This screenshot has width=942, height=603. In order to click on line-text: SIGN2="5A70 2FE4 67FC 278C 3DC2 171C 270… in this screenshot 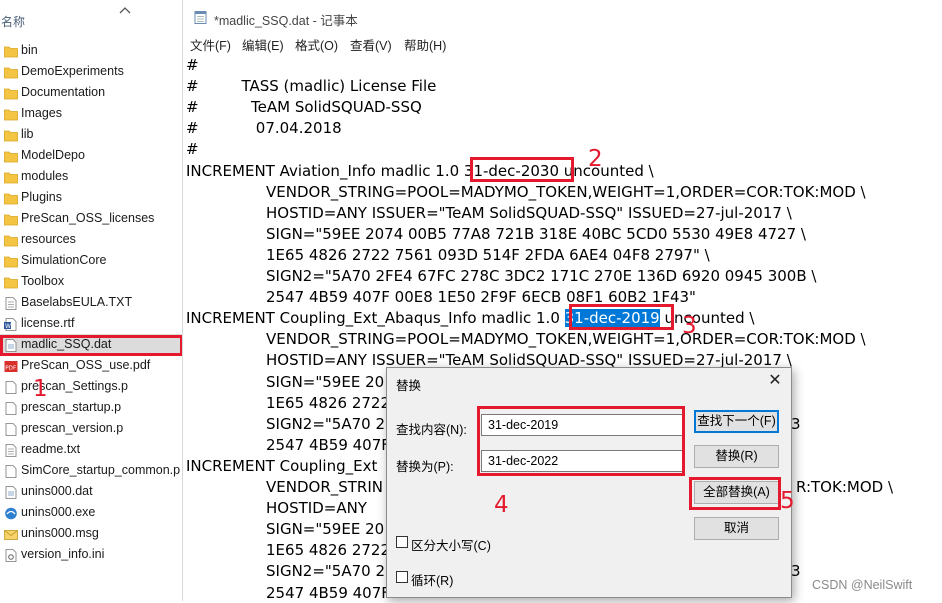, I will do `click(541, 276)`.